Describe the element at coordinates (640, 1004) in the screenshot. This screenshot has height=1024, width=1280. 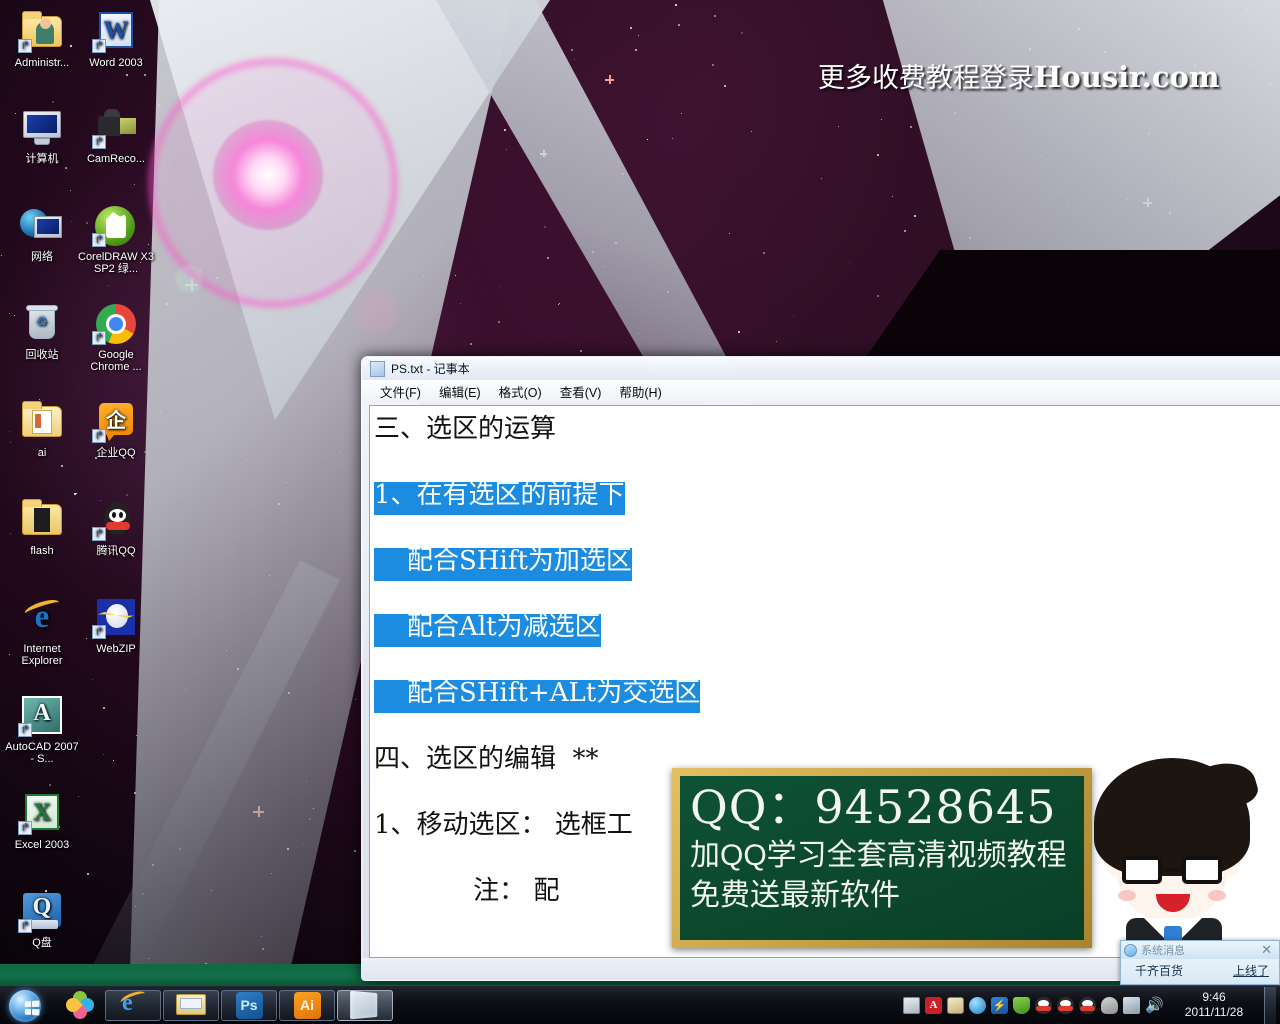
I see `taskbar: e Ps Ai A ⚡ 🔊 9:46 2011/11/28` at that location.